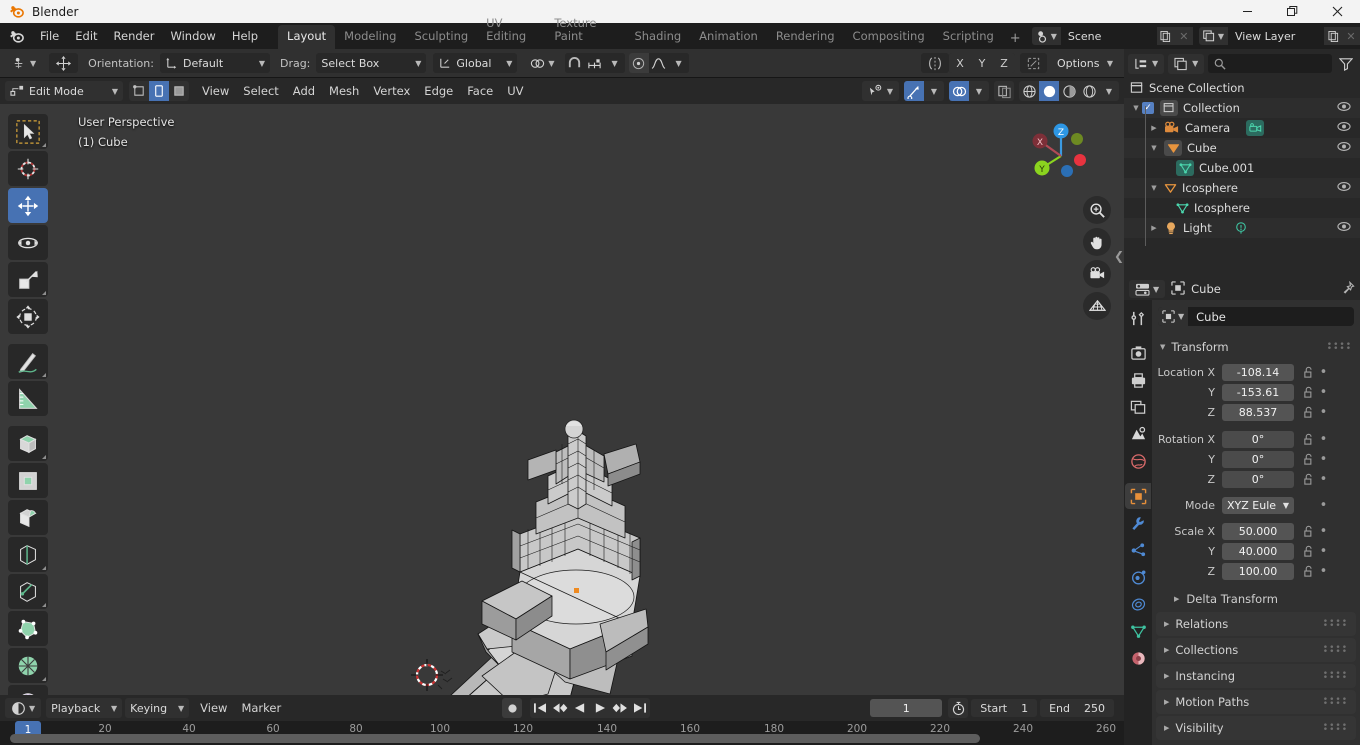  Describe the element at coordinates (261, 708) in the screenshot. I see `timeline-menu-marker: Marker` at that location.